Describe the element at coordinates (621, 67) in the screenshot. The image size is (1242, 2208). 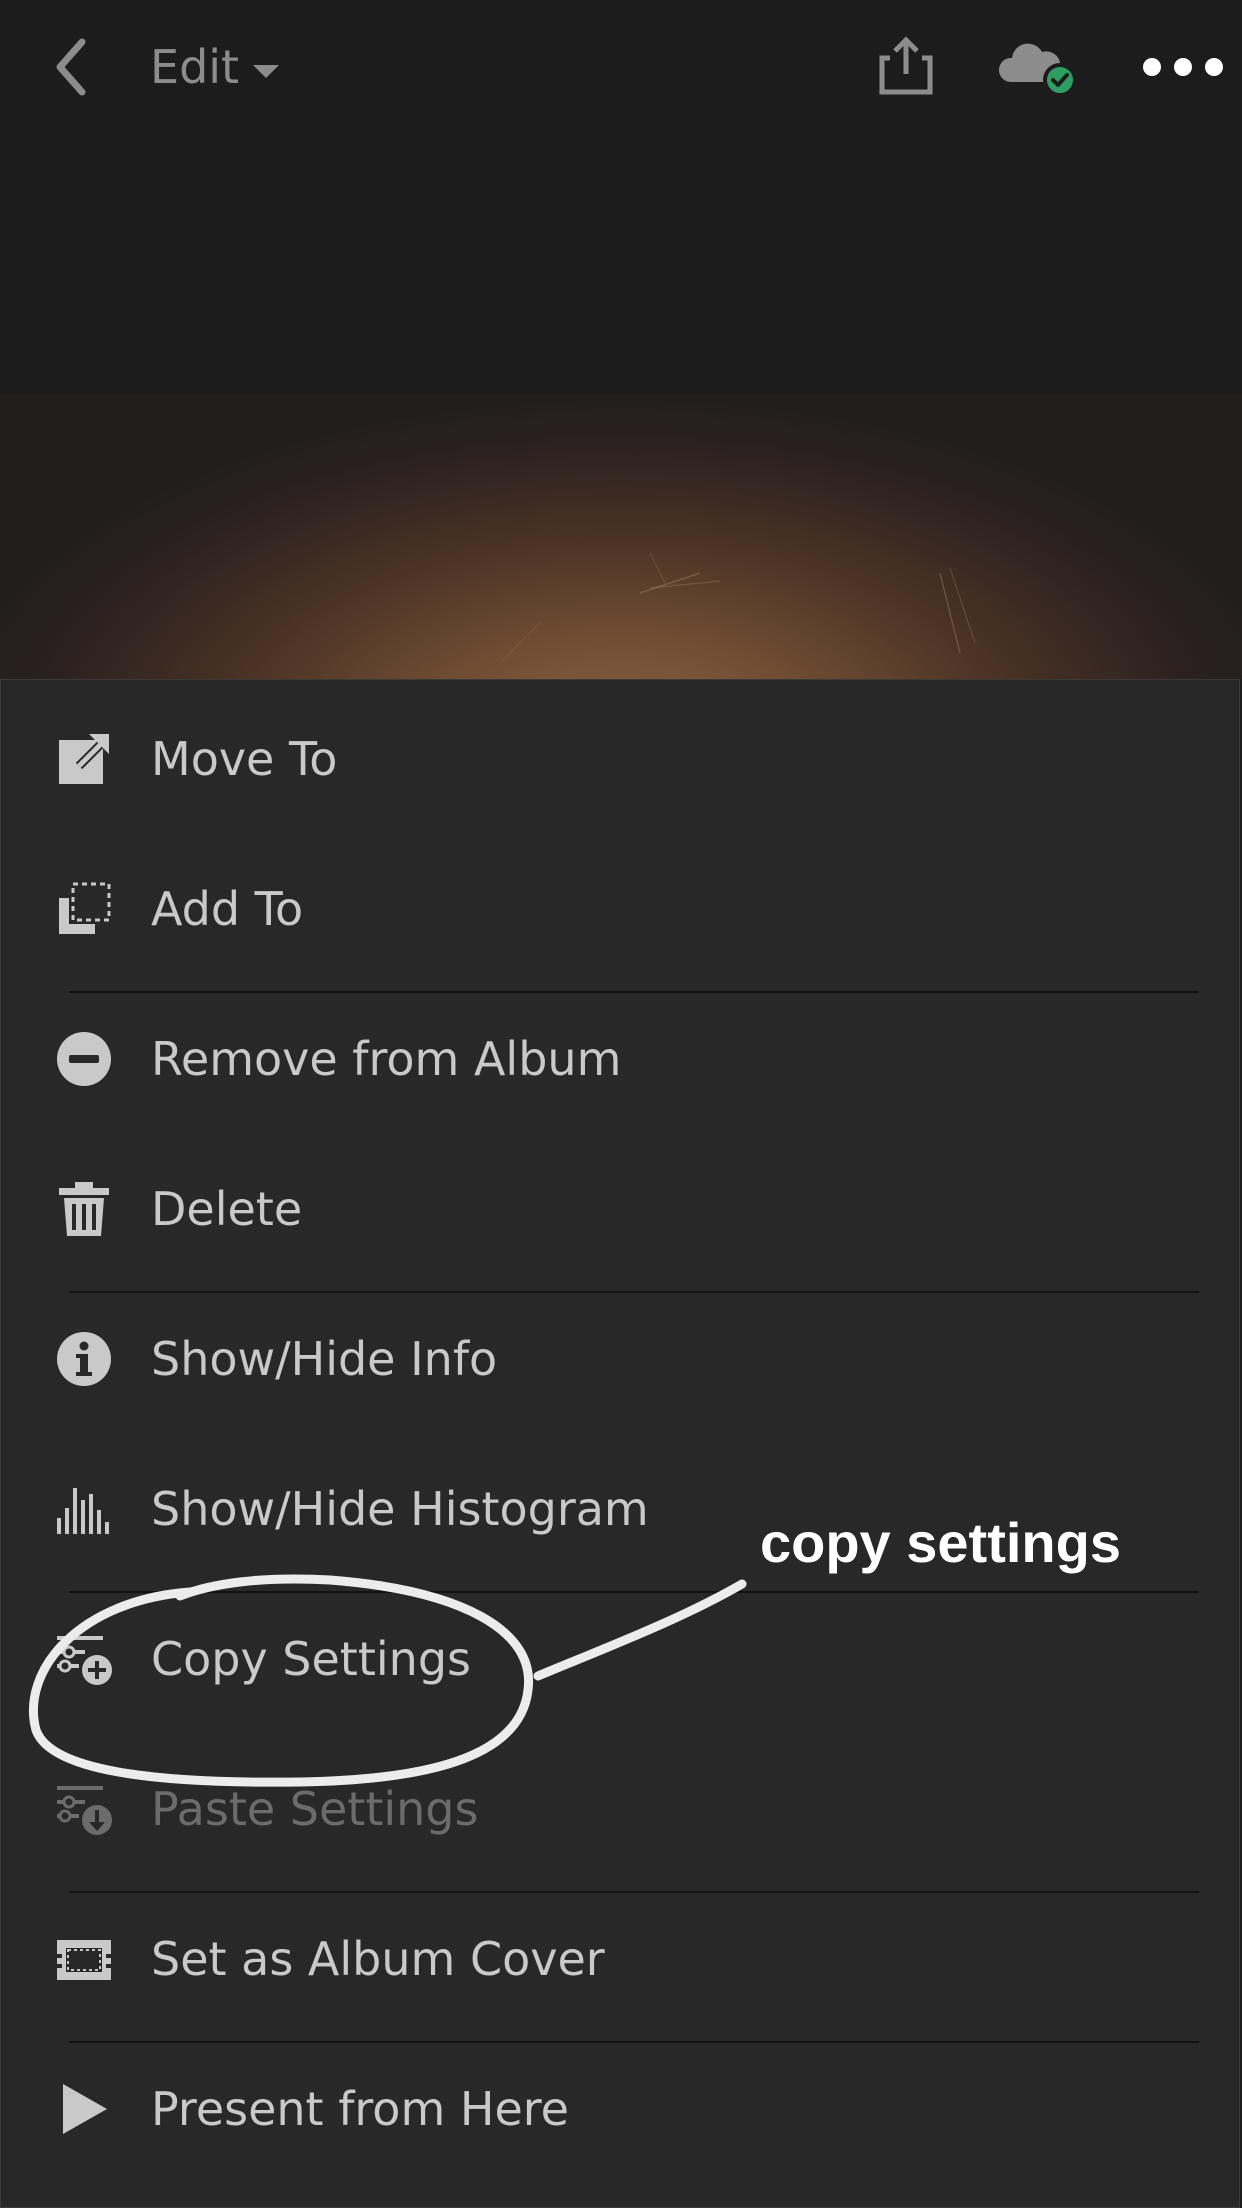
I see `top-bar: Edit` at that location.